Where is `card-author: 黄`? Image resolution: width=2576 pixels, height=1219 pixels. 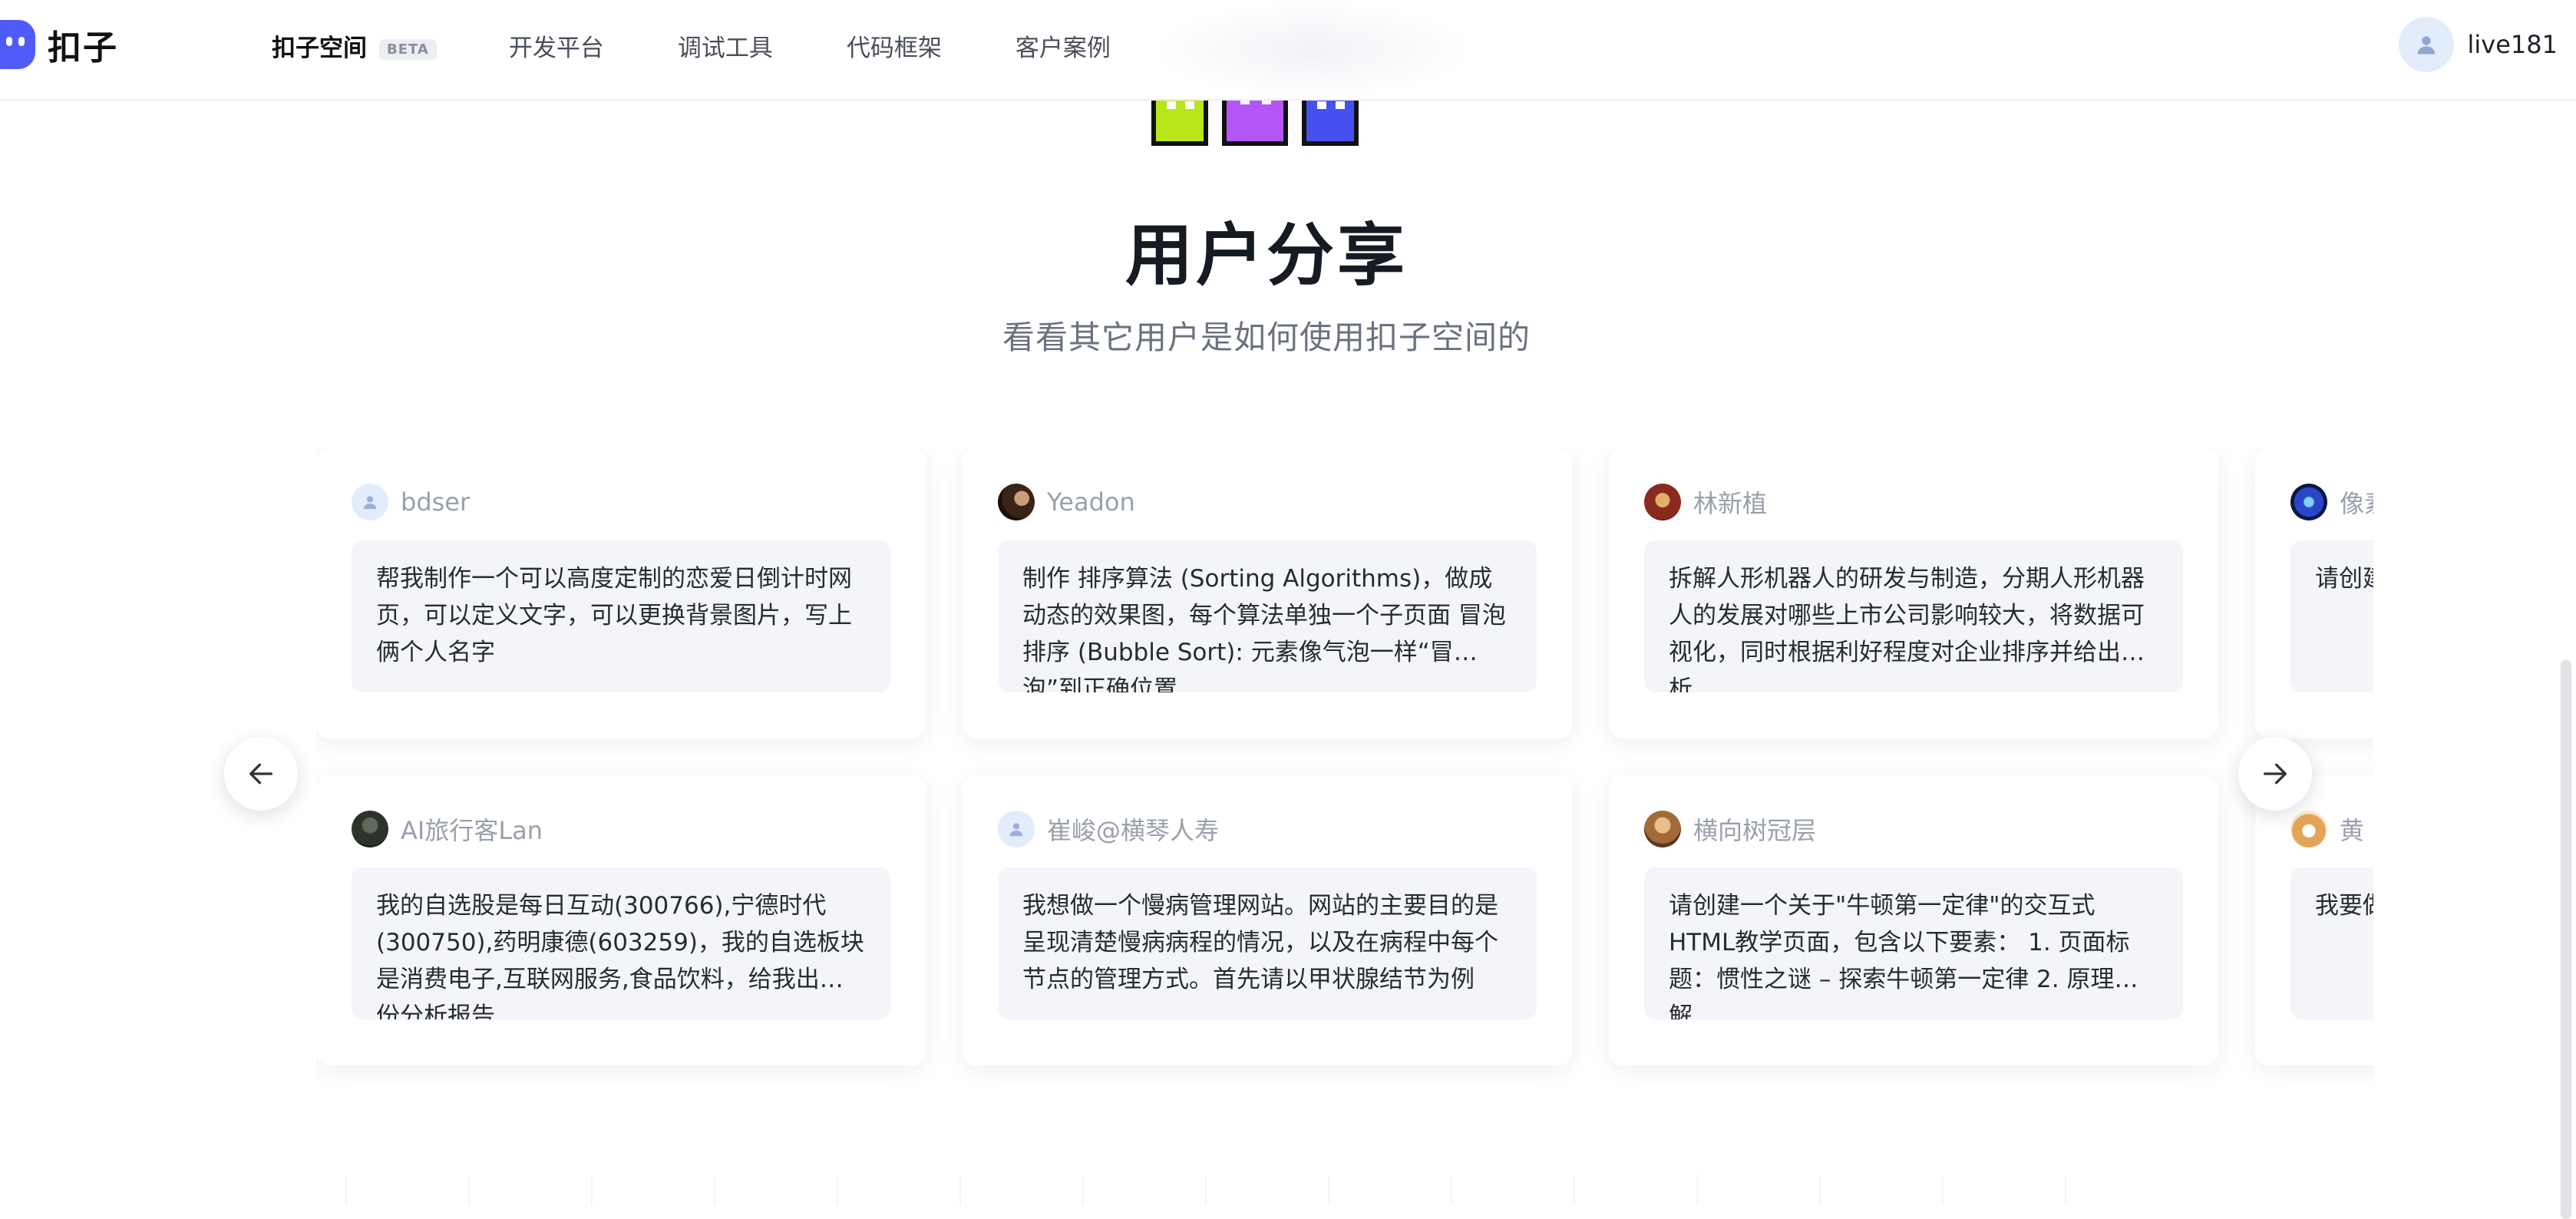
card-author: 黄 is located at coordinates (2331, 829).